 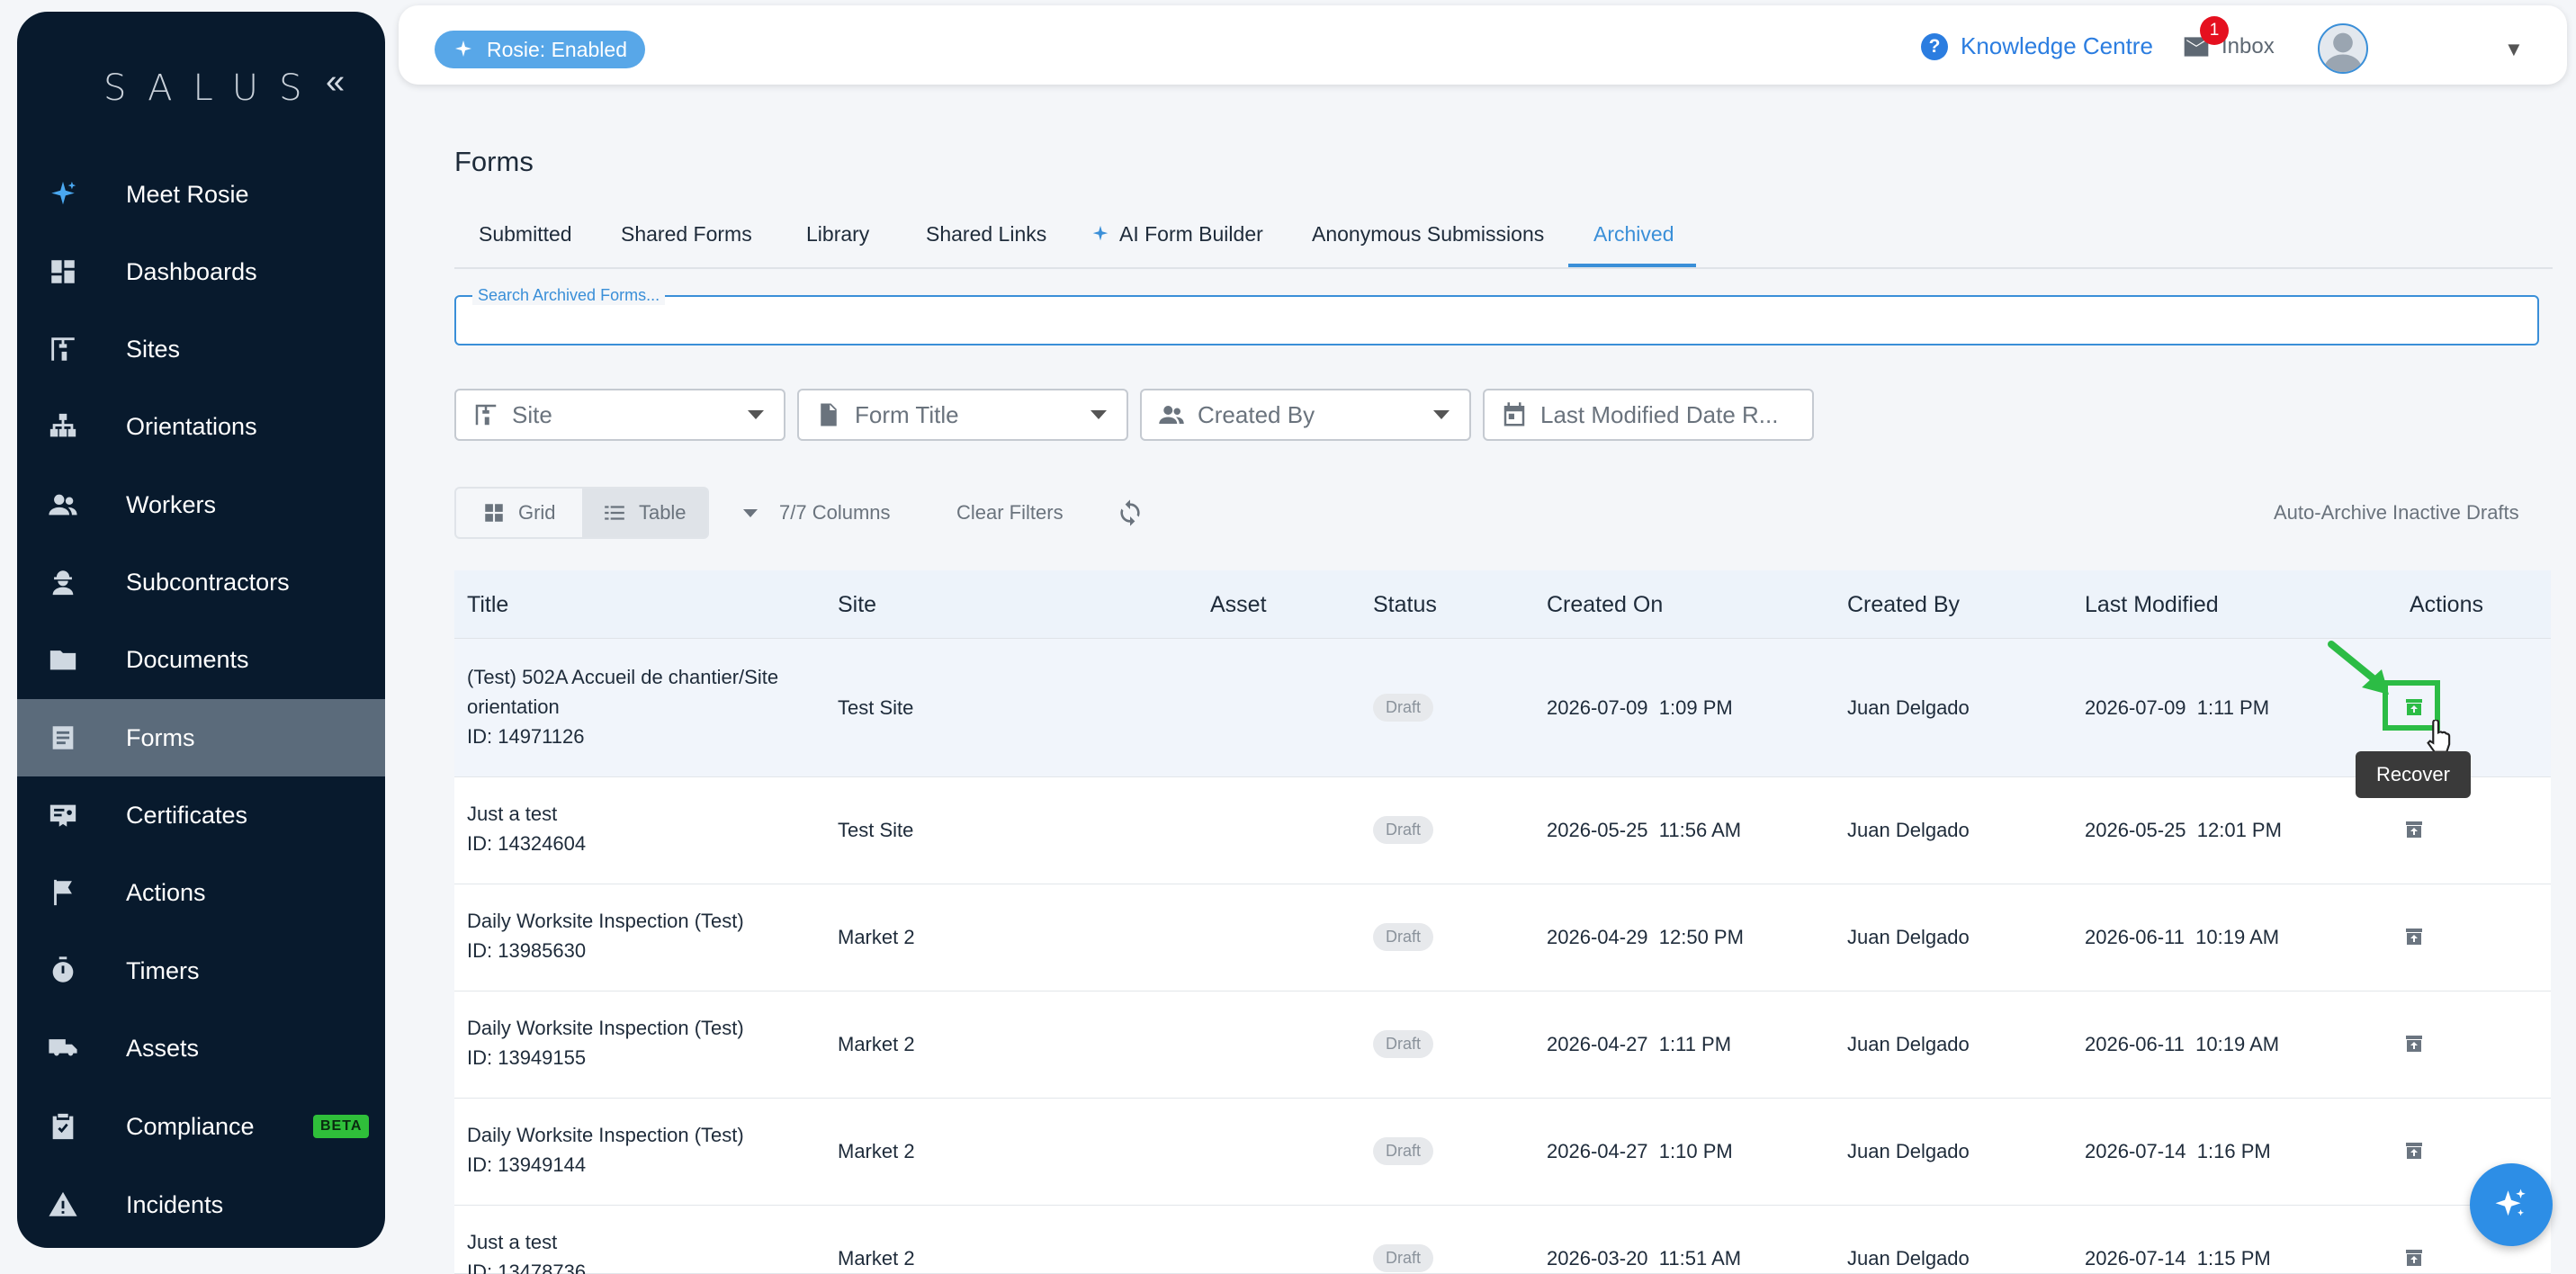 What do you see at coordinates (1239, 605) in the screenshot?
I see `header-asset: Asset` at bounding box center [1239, 605].